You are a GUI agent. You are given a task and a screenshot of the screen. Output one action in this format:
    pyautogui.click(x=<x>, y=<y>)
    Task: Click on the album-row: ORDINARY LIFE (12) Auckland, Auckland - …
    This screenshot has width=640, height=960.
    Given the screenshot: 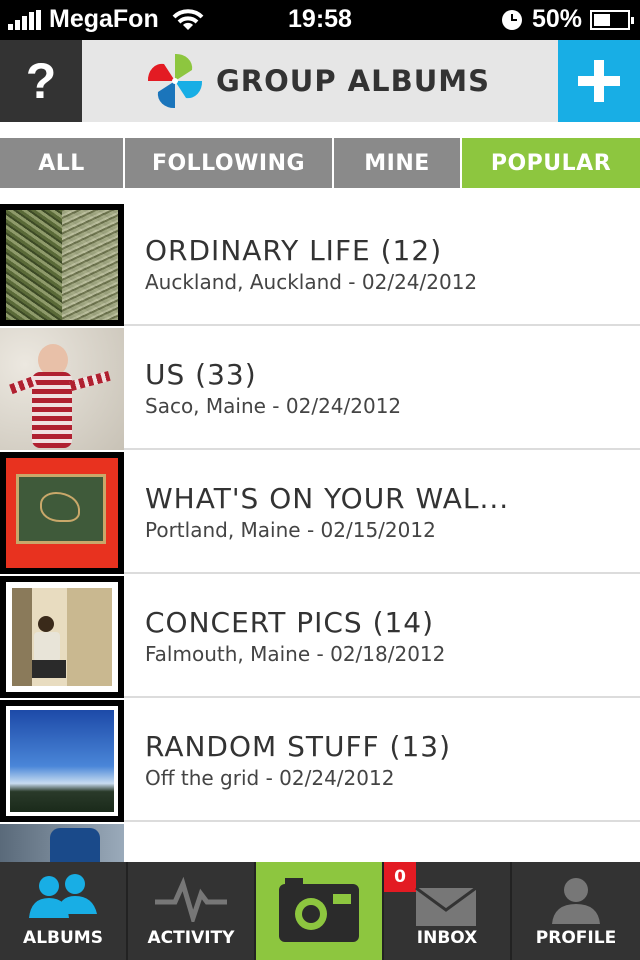 What is the action you would take?
    pyautogui.click(x=320, y=264)
    